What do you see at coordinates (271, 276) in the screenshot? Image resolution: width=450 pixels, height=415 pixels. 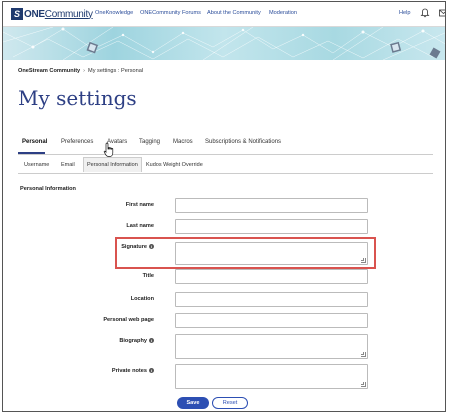 I see `title-input` at bounding box center [271, 276].